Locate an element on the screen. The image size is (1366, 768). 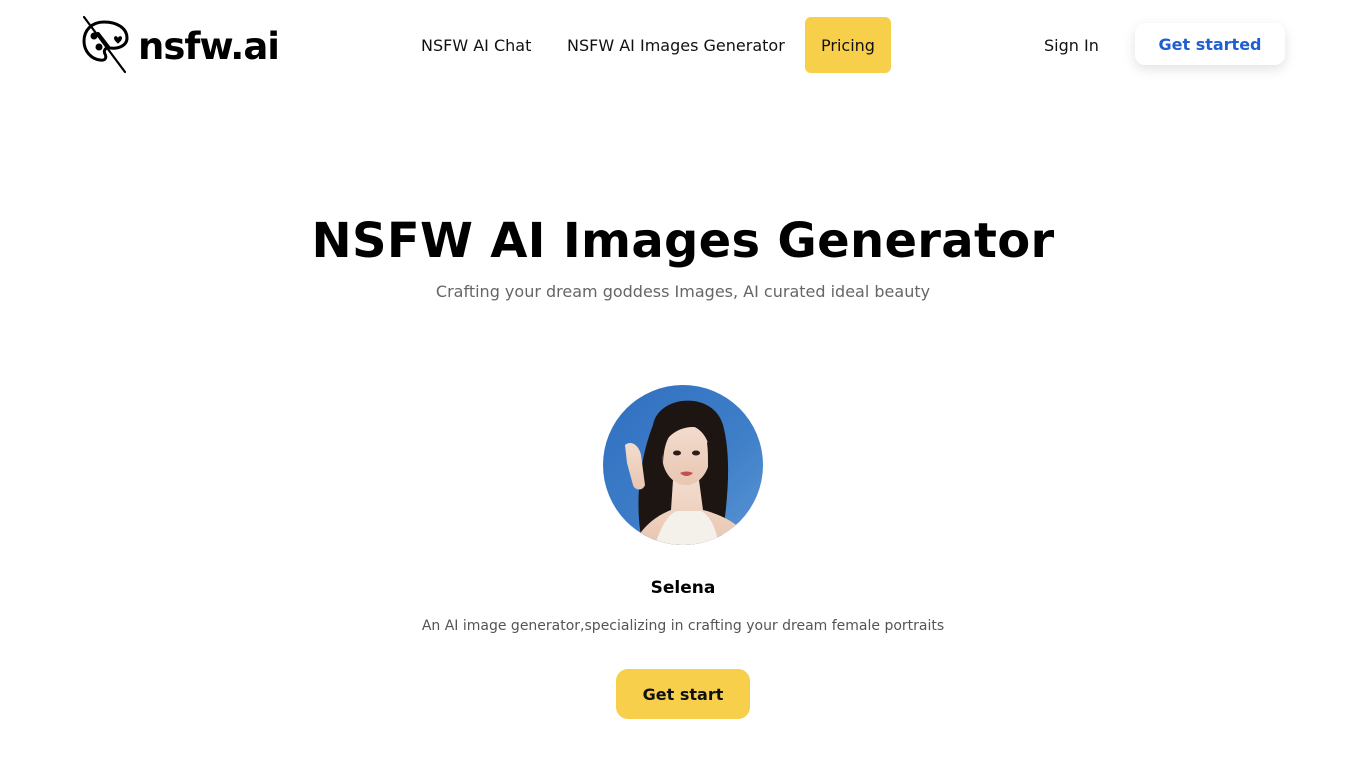
get-started-button: Get started is located at coordinates (1210, 44).